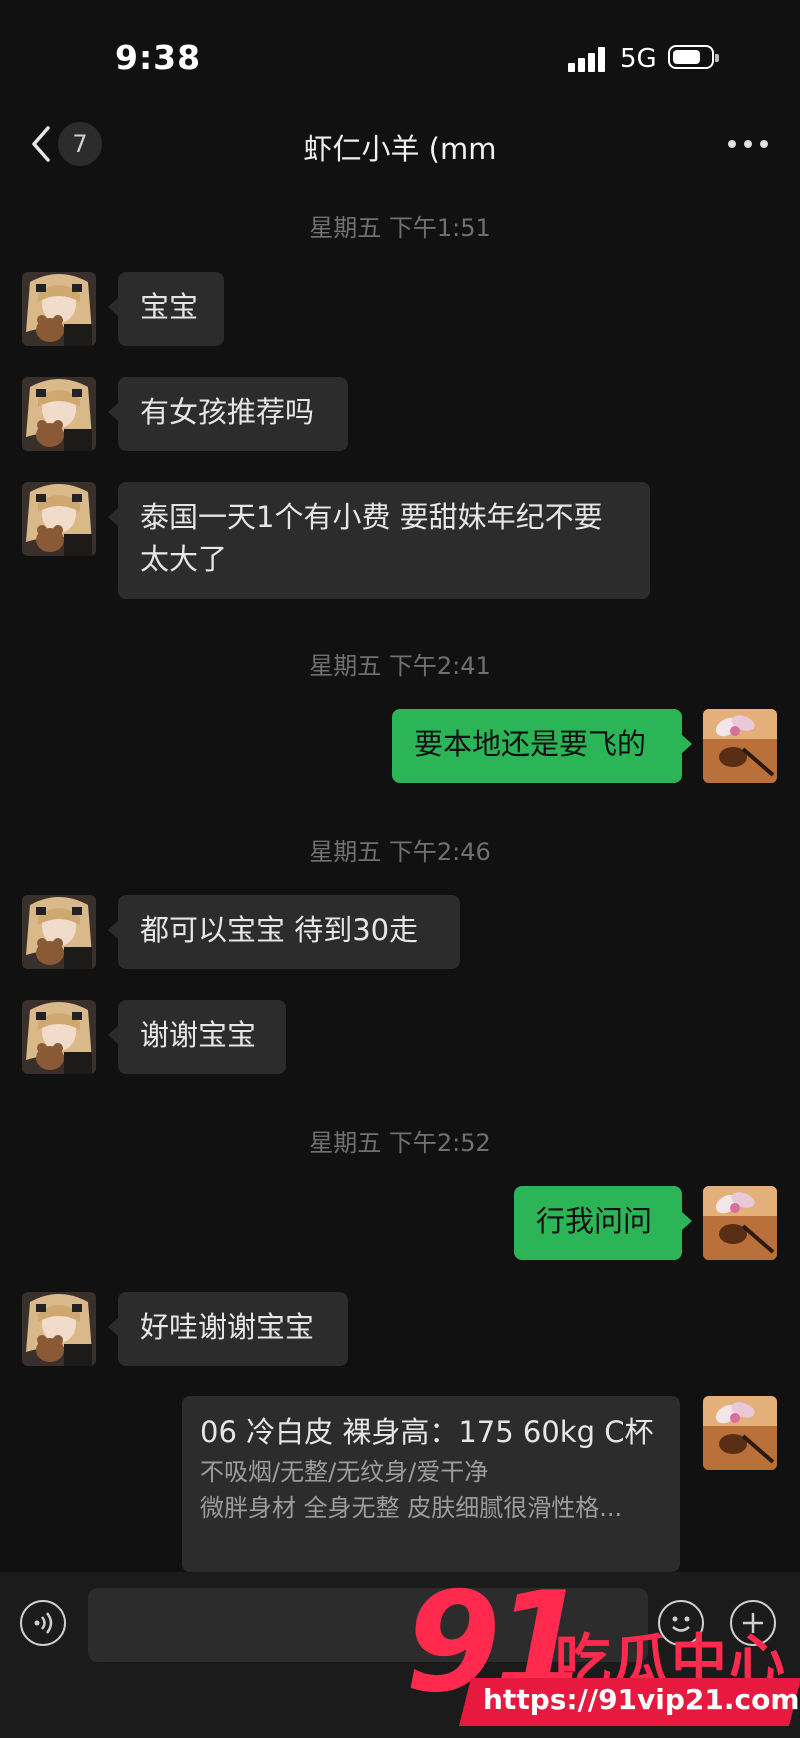  I want to click on voice-input-icon, so click(43, 1623).